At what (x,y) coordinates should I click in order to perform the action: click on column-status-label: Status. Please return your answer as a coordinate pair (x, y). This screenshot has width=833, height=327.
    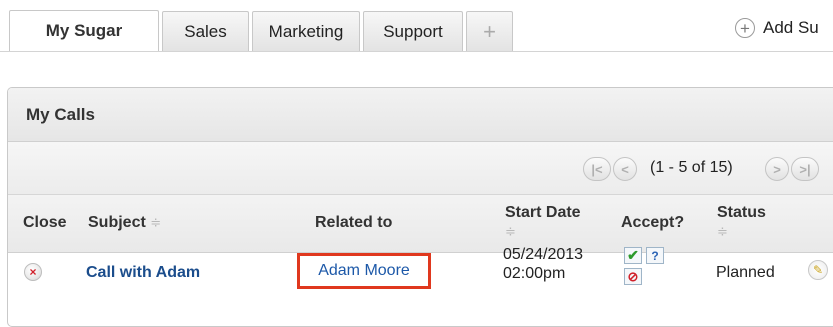
    Looking at the image, I should click on (741, 212).